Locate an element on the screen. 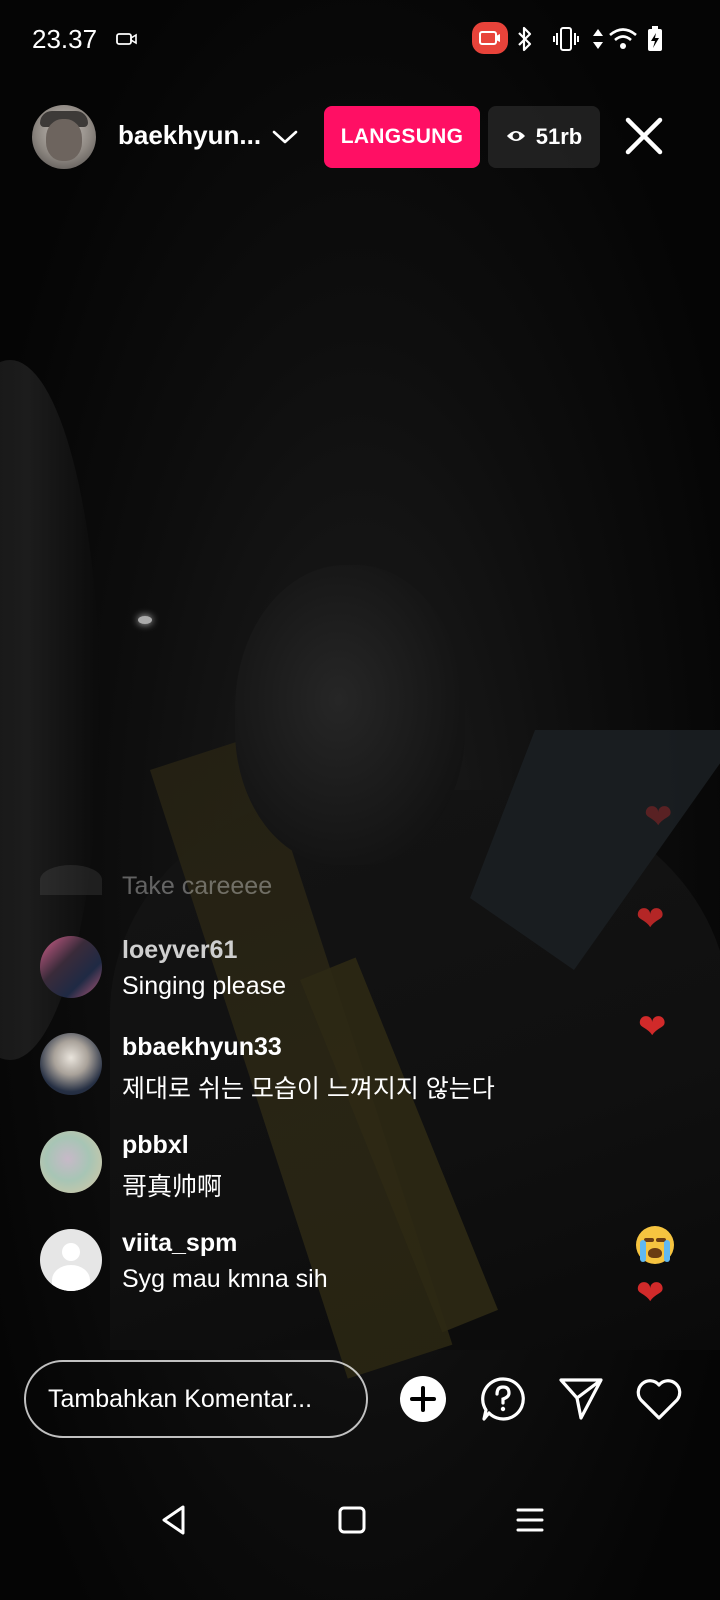 The width and height of the screenshot is (720, 1600). chevron-down-icon is located at coordinates (285, 137).